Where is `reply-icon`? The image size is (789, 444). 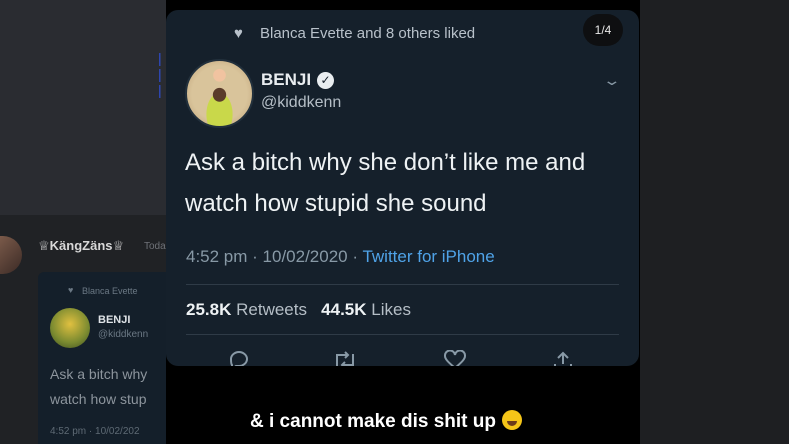
reply-icon is located at coordinates (239, 358).